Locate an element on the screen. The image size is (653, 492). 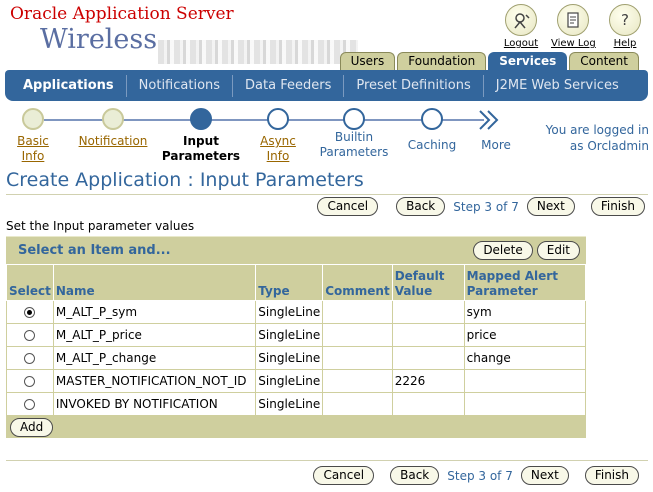
col-select: Select is located at coordinates (30, 282).